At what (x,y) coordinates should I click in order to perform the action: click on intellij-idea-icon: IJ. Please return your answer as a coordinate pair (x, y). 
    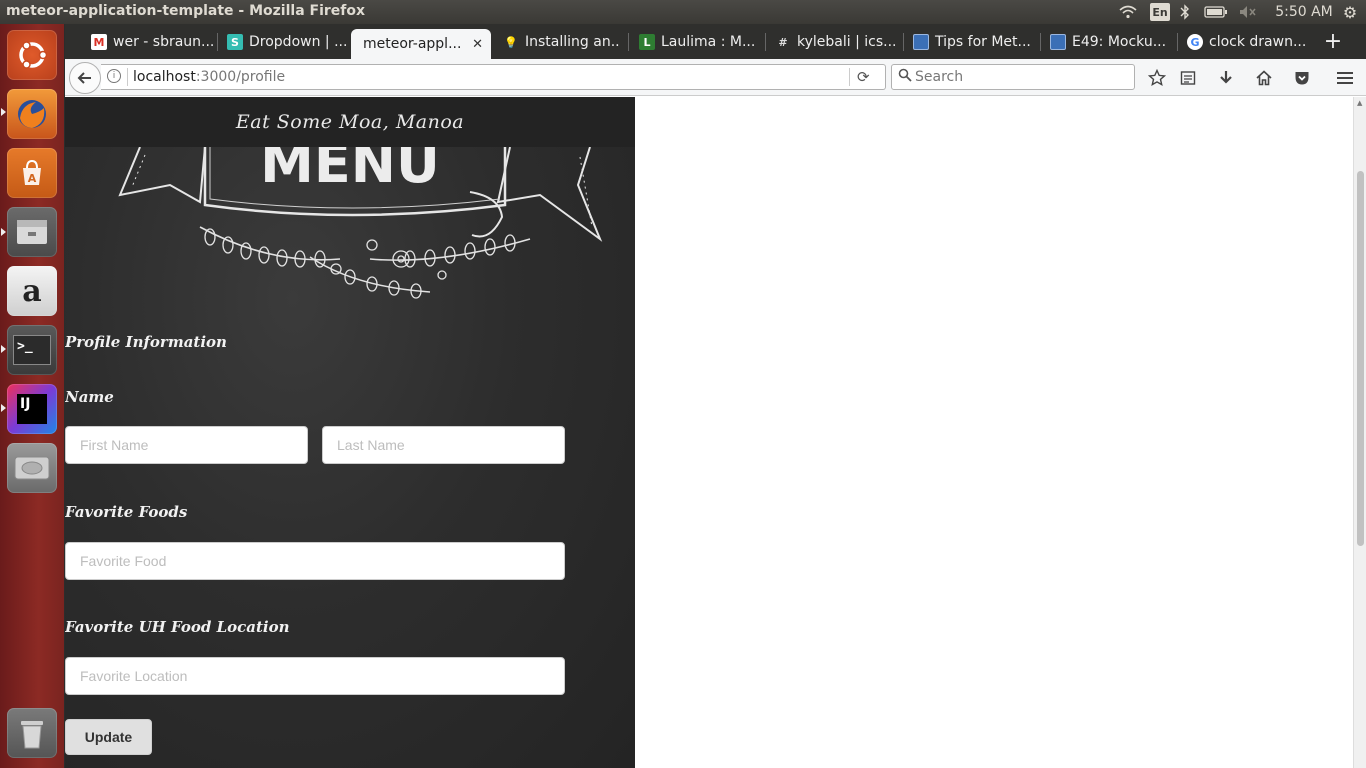
    Looking at the image, I should click on (32, 409).